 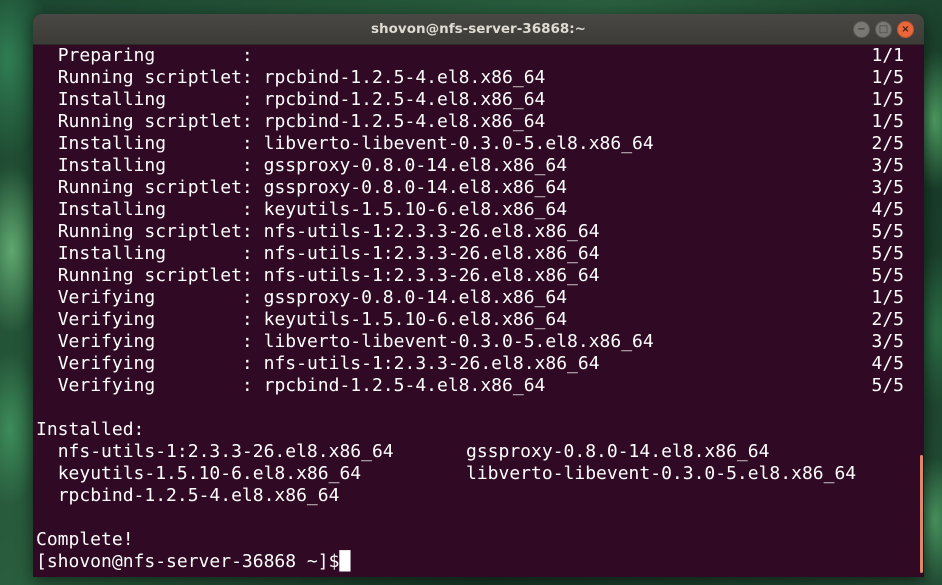 I want to click on installed-header: Installed:, so click(x=90, y=429).